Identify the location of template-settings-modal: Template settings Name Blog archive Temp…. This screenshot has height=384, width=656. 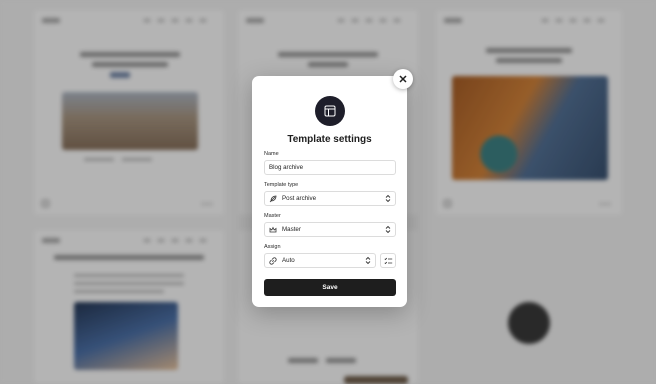
(329, 191).